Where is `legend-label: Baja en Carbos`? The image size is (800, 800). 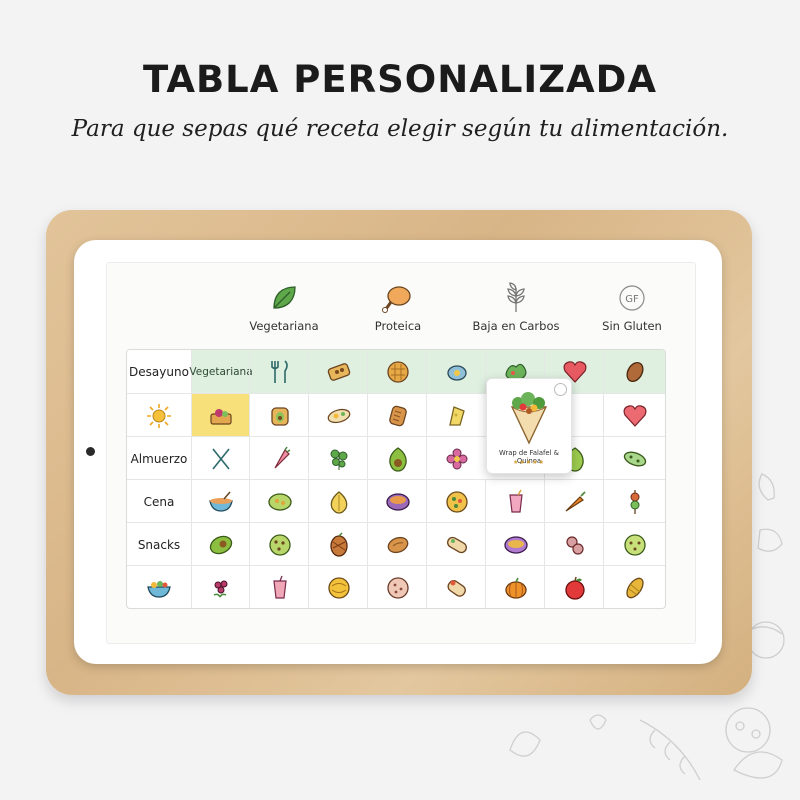
legend-label: Baja en Carbos is located at coordinates (516, 326).